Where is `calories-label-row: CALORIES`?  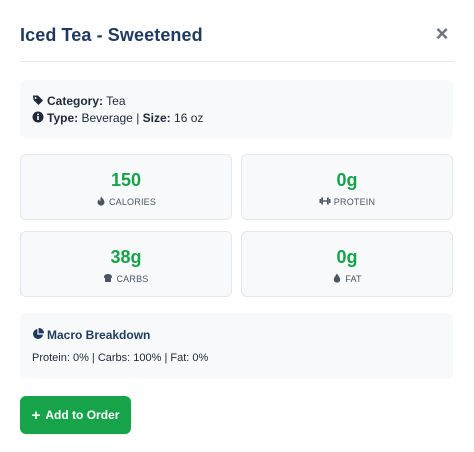
calories-label-row: CALORIES is located at coordinates (126, 202).